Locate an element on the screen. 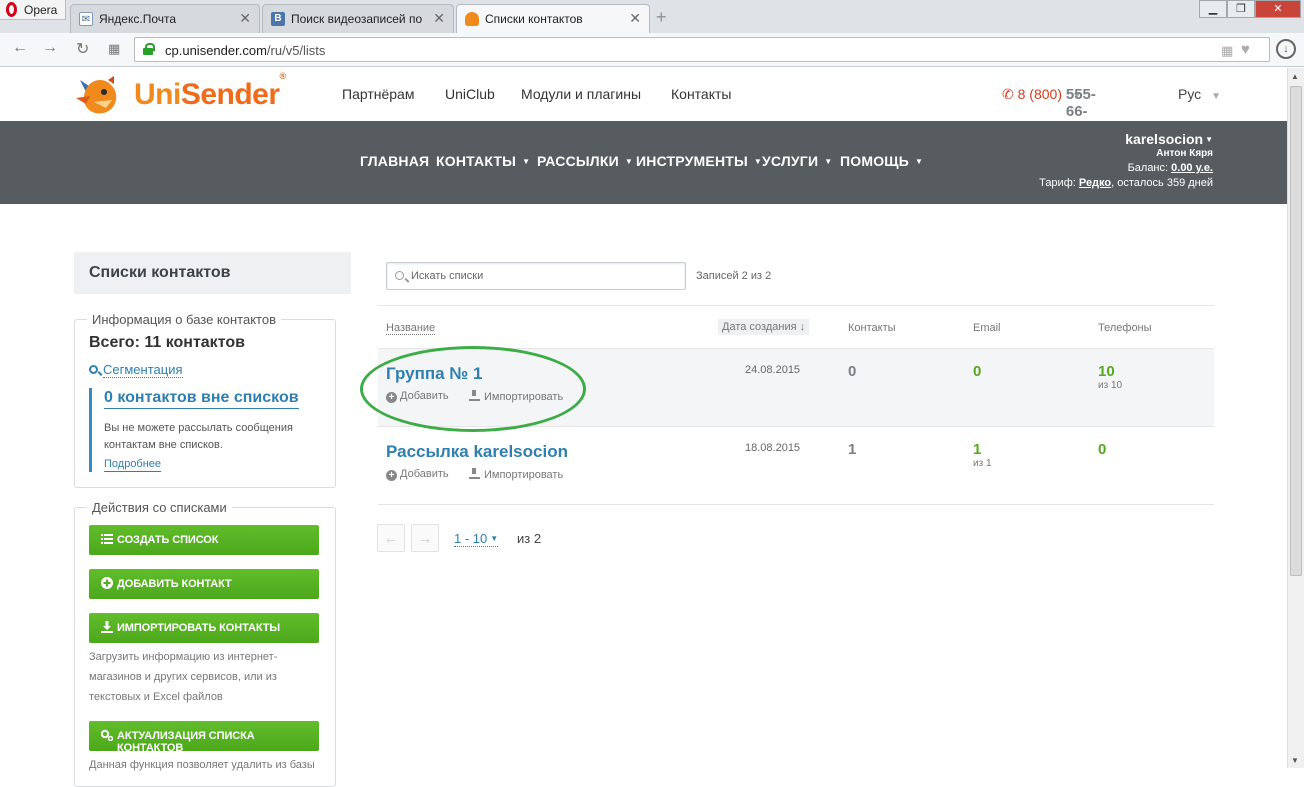  list-icon is located at coordinates (107, 539).